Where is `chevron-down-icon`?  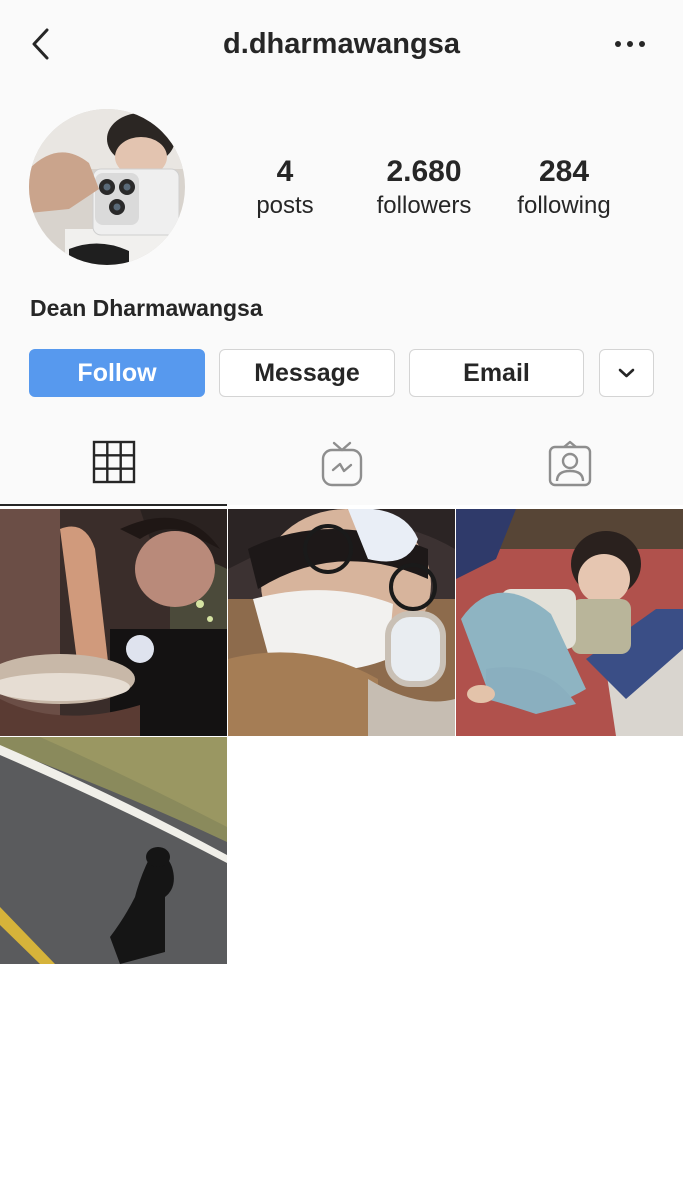 chevron-down-icon is located at coordinates (626, 373).